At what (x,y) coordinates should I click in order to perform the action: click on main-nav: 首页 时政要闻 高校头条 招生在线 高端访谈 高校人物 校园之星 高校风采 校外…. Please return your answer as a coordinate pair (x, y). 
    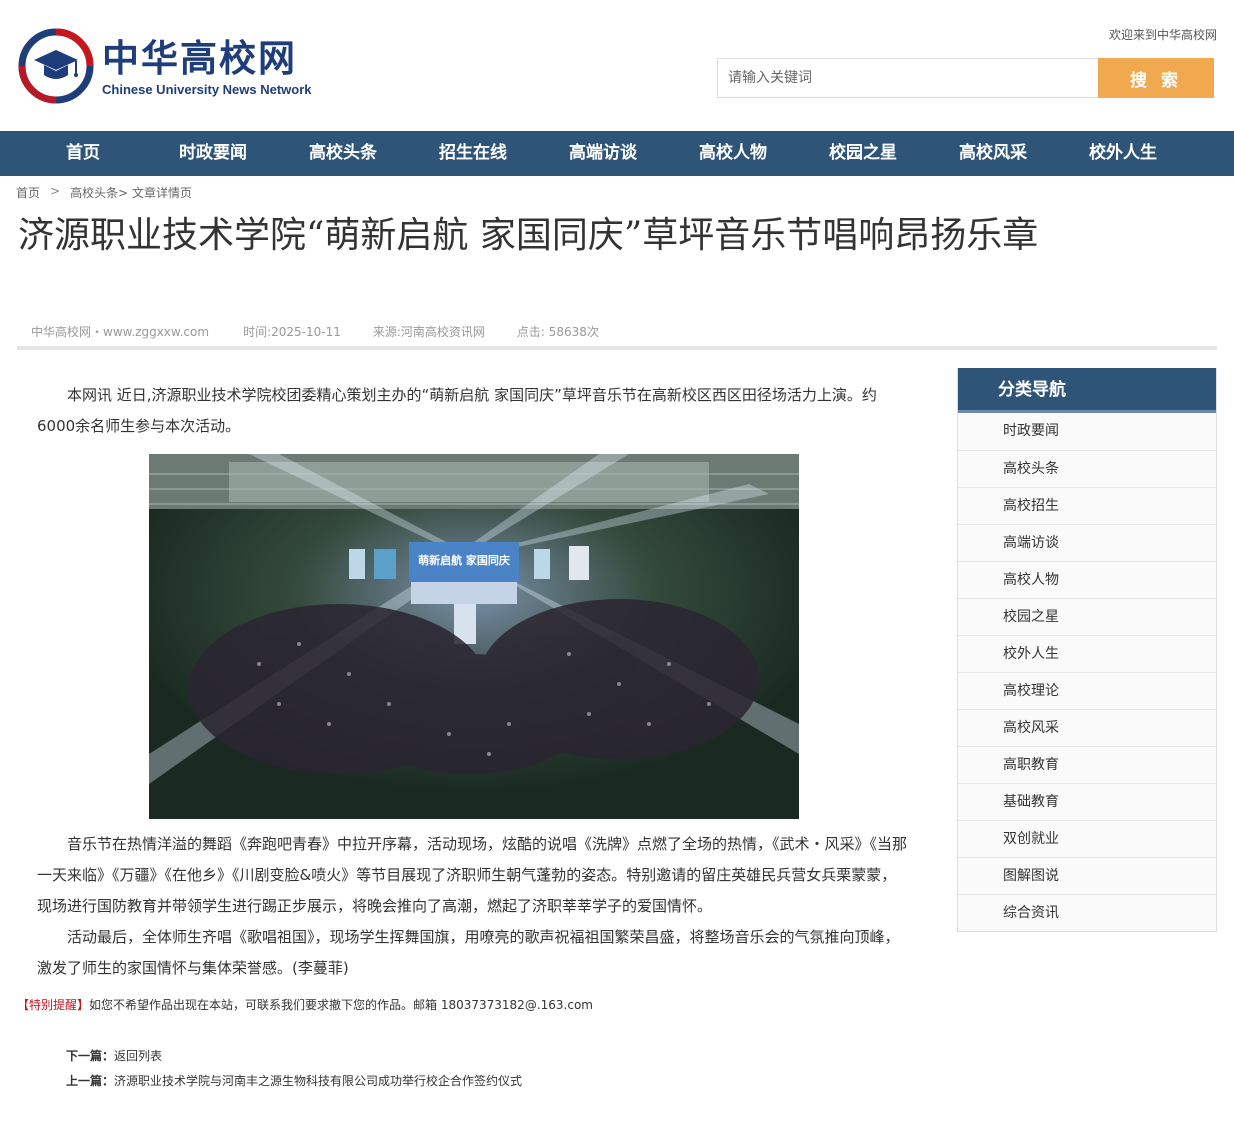
    Looking at the image, I should click on (617, 153).